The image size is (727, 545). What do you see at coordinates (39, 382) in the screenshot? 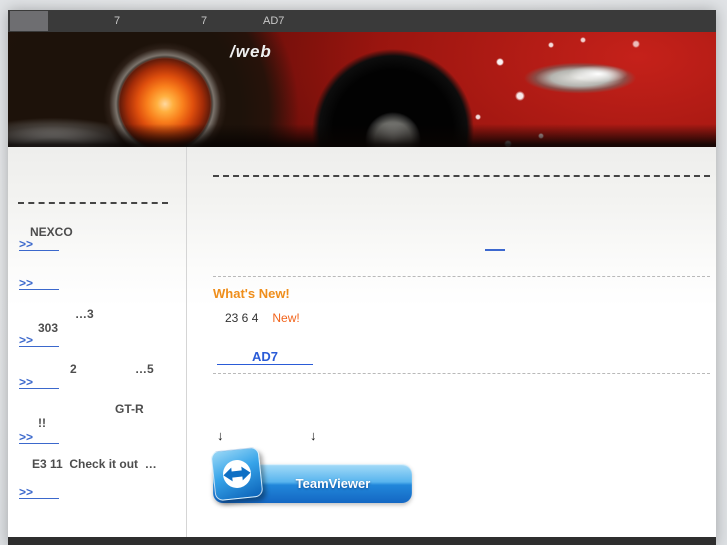
I see `sidebar-link-4: >>` at bounding box center [39, 382].